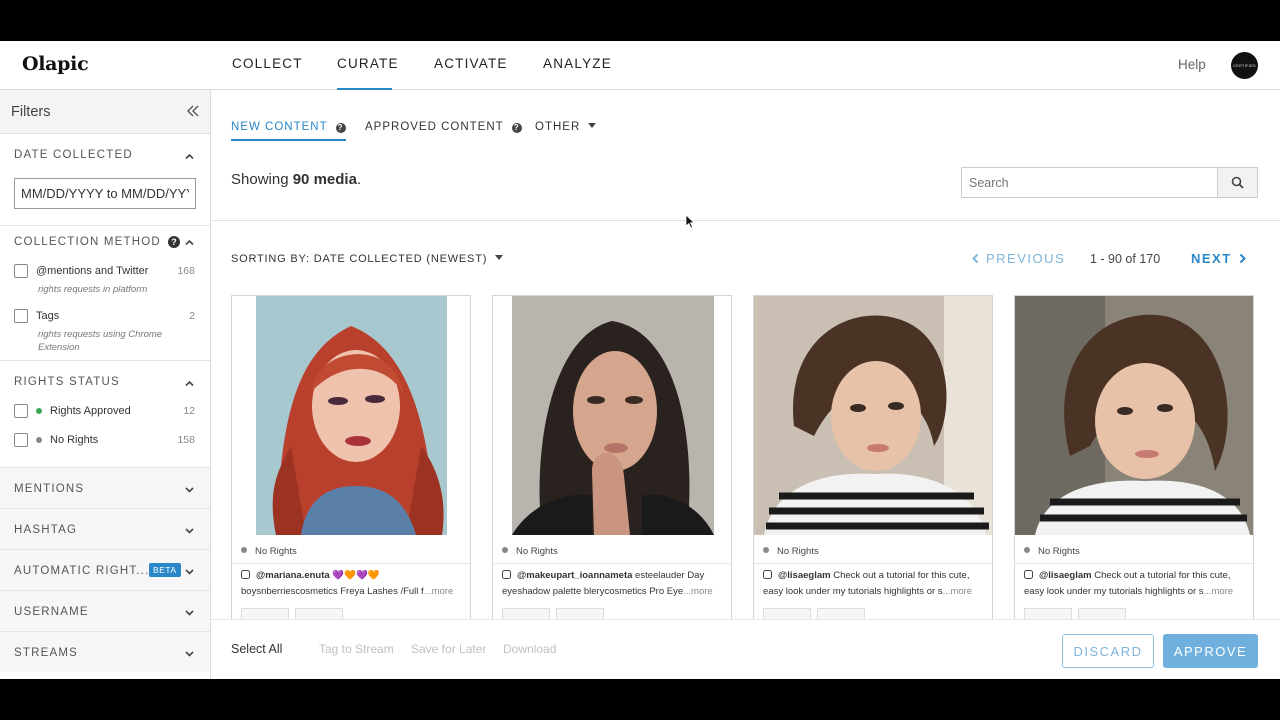 Image resolution: width=1280 pixels, height=720 pixels. What do you see at coordinates (165, 570) in the screenshot?
I see `beta-badge: BETA` at bounding box center [165, 570].